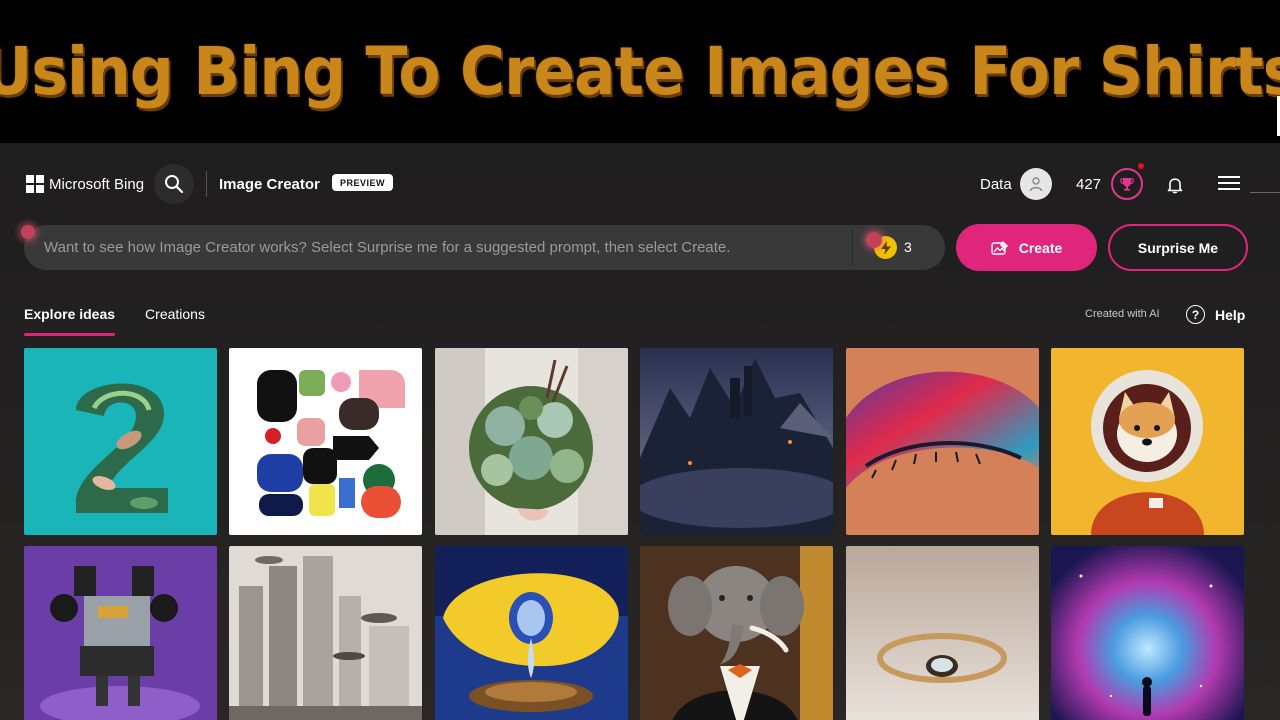  I want to click on eye-makeup-image, so click(942, 441).